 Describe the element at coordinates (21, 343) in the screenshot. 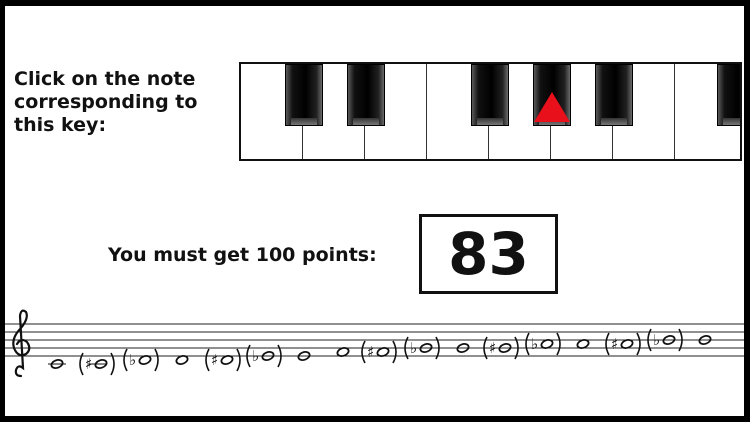

I see `treble-clef-icon` at that location.